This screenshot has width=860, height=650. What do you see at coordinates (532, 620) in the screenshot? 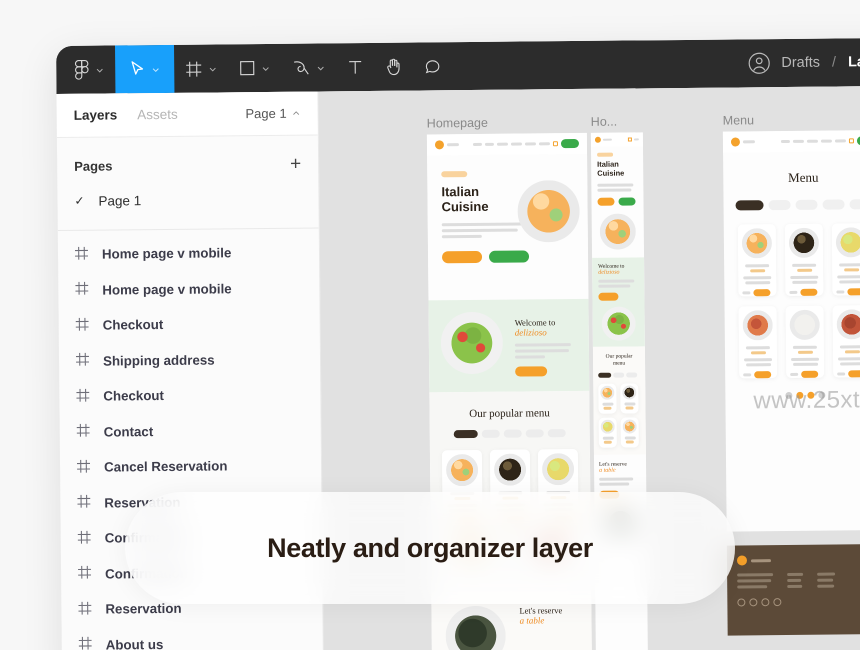
I see `reserve-brand: a table` at bounding box center [532, 620].